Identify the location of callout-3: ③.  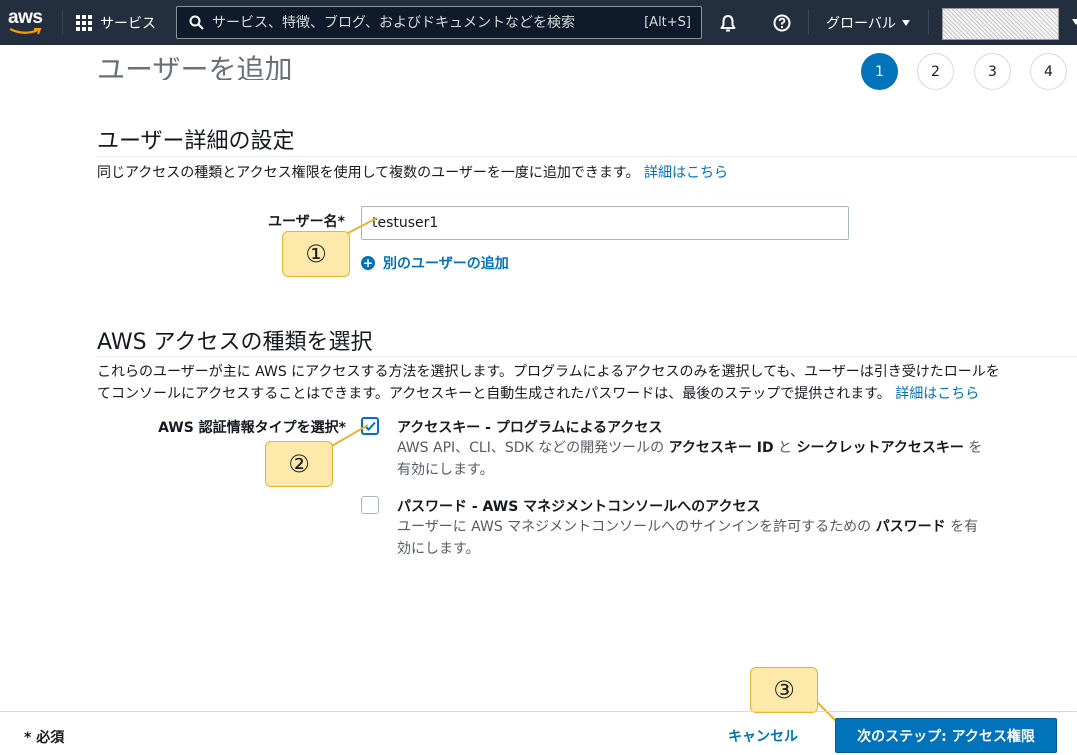
(784, 690).